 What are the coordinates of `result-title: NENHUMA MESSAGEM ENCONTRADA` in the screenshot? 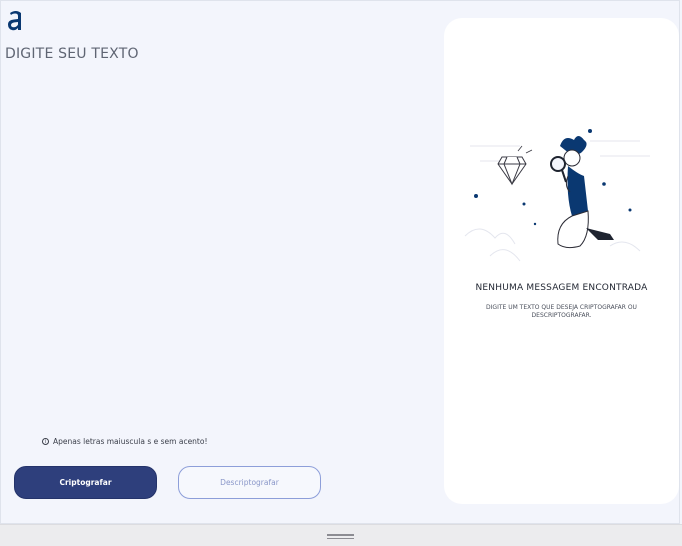 It's located at (561, 288).